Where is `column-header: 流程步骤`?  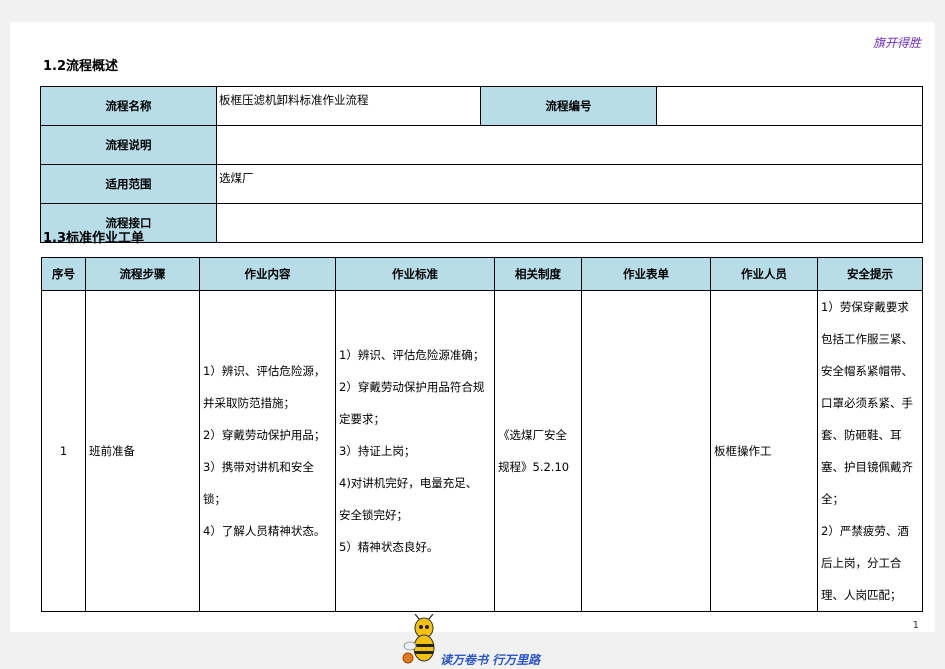 column-header: 流程步骤 is located at coordinates (142, 274).